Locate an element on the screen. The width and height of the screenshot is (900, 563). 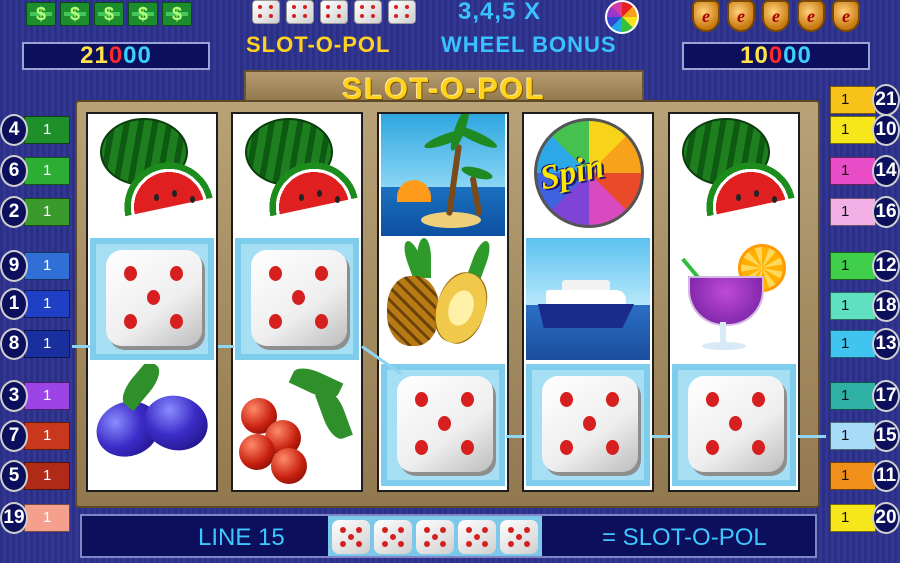
line-indicator-17: 1 17 is located at coordinates (863, 396).